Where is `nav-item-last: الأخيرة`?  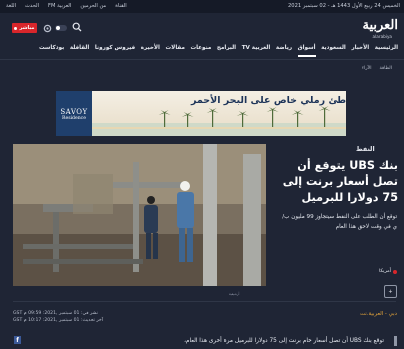 nav-item-last: الأخيرة is located at coordinates (150, 48).